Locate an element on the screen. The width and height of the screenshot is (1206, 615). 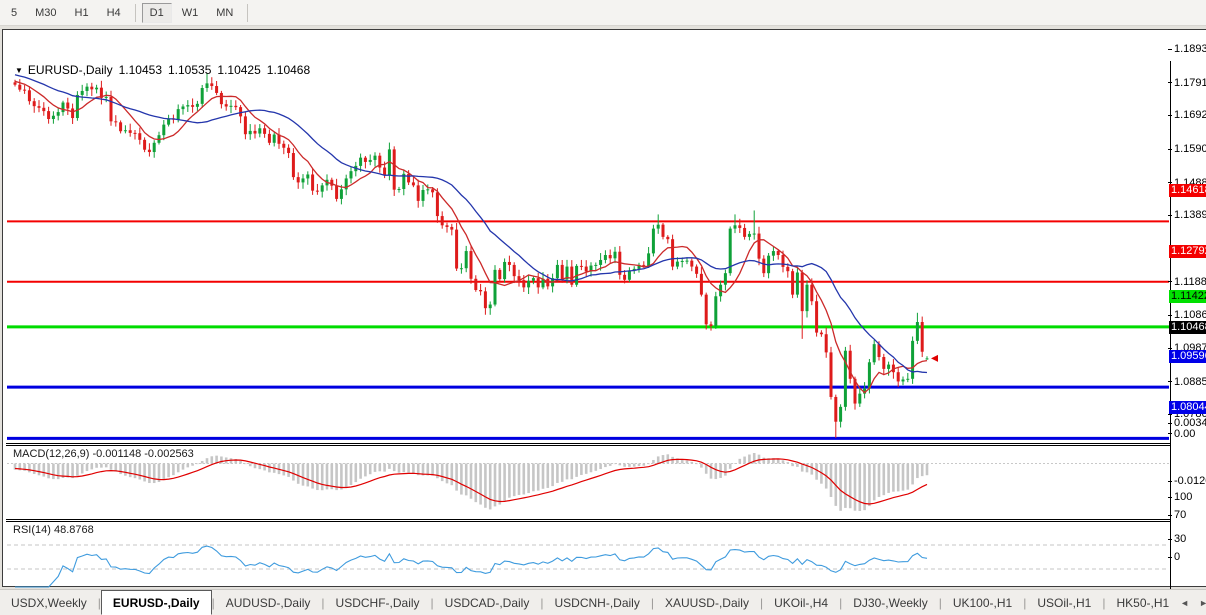
price-tick-1.15900: 1.15900 is located at coordinates (1187, 149).